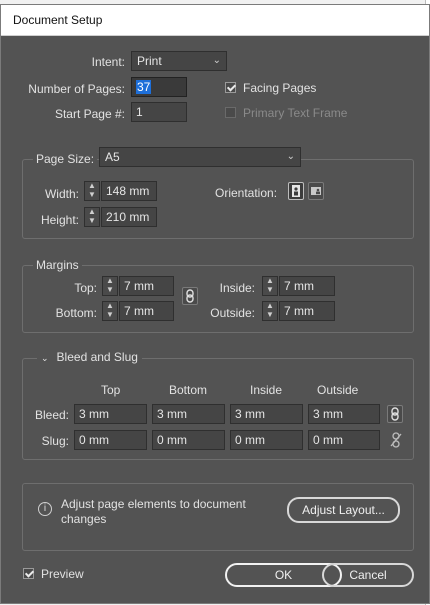 The width and height of the screenshot is (430, 605). Describe the element at coordinates (139, 286) in the screenshot. I see `margin-top-value: 7 mm` at that location.